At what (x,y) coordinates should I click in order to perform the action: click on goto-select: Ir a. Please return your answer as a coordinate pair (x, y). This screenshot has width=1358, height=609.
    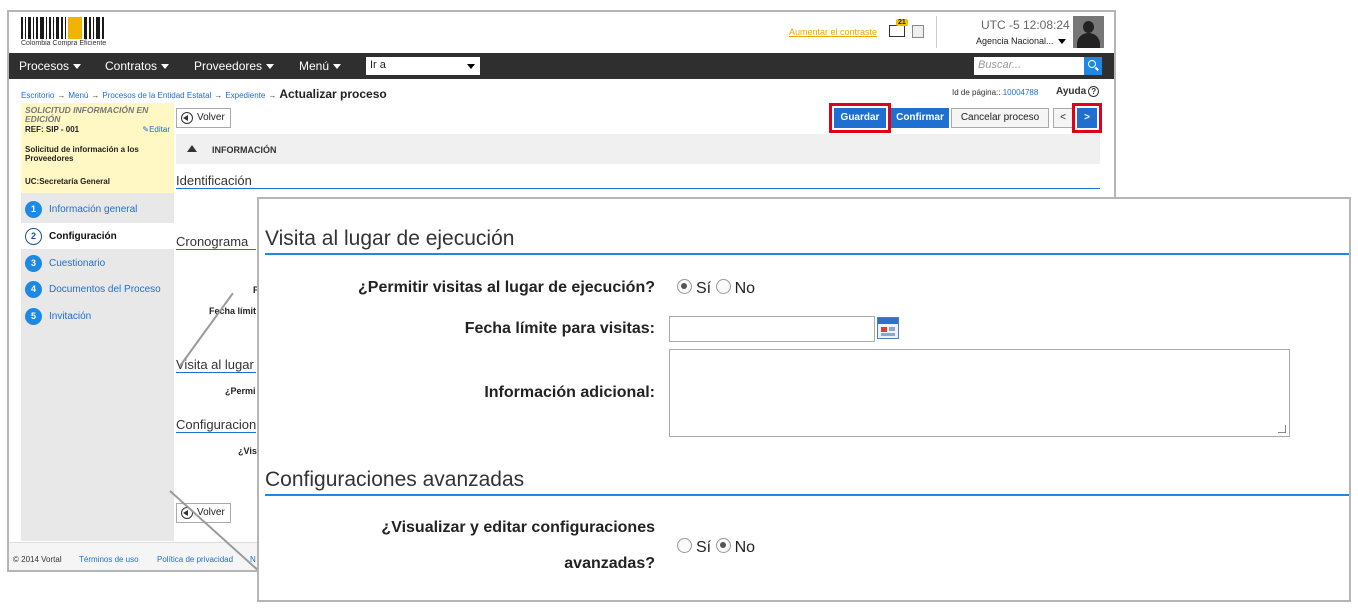
    Looking at the image, I should click on (423, 66).